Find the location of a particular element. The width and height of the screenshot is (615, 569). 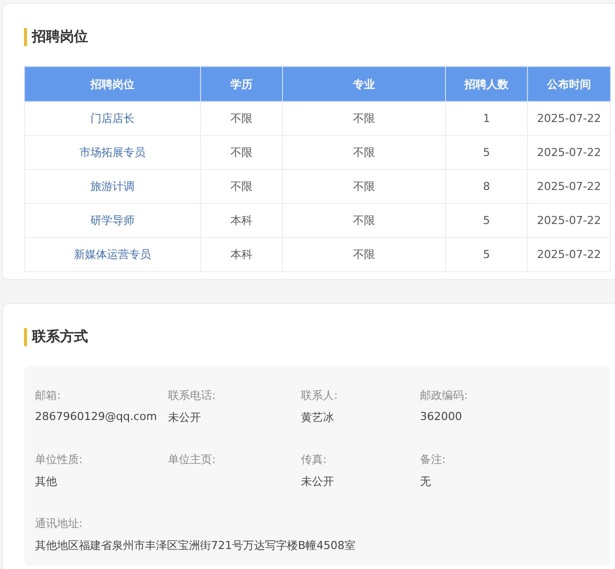

column-header: 招聘岗位 is located at coordinates (112, 84).